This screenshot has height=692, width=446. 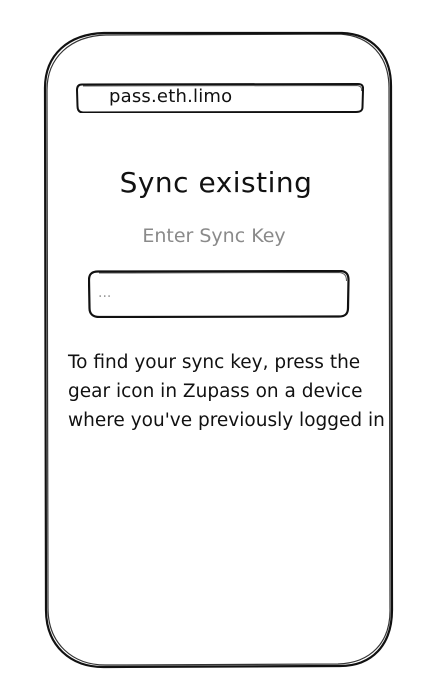 I want to click on sync-key-field, so click(x=219, y=294).